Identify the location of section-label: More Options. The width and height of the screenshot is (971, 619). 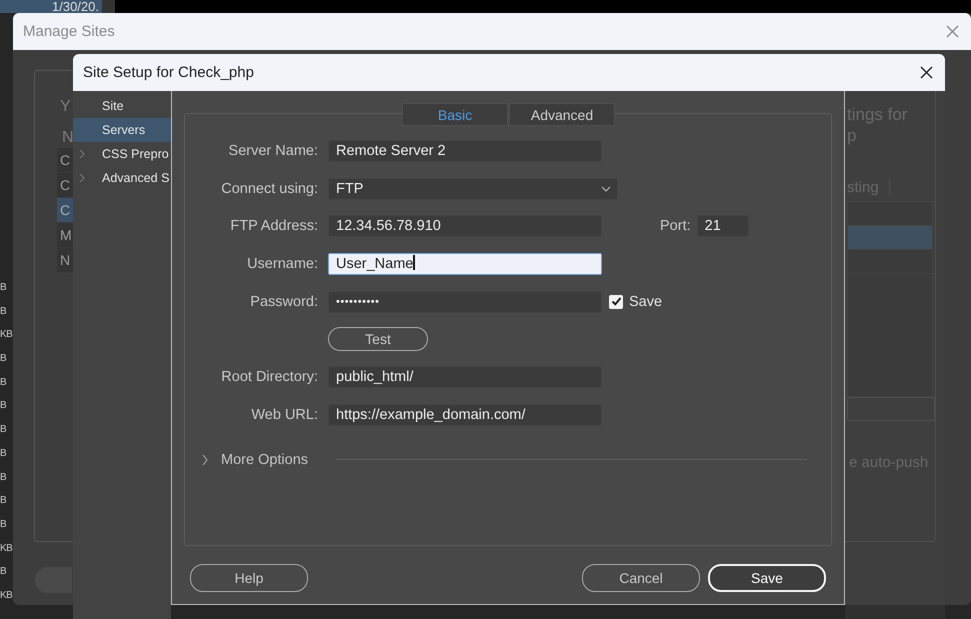
(264, 460).